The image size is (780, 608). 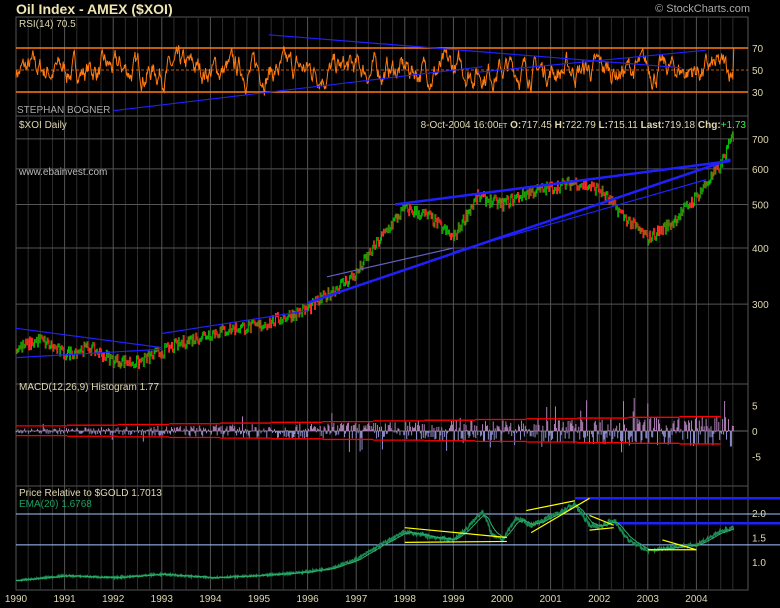 I want to click on x-tick-label: 1992, so click(x=113, y=599).